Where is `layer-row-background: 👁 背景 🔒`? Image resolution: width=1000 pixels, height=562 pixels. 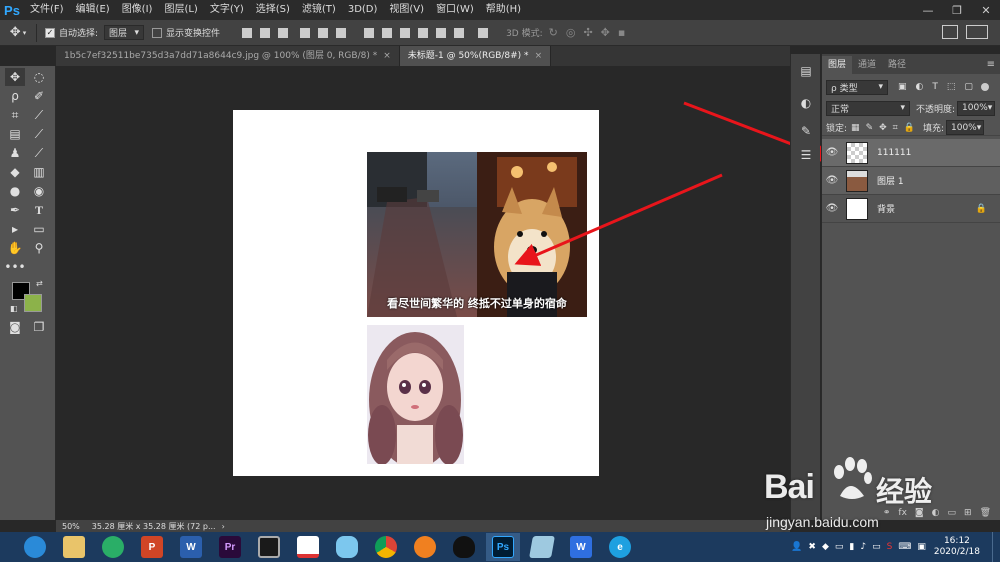
layer-row-background: 👁 背景 🔒 is located at coordinates (911, 209).